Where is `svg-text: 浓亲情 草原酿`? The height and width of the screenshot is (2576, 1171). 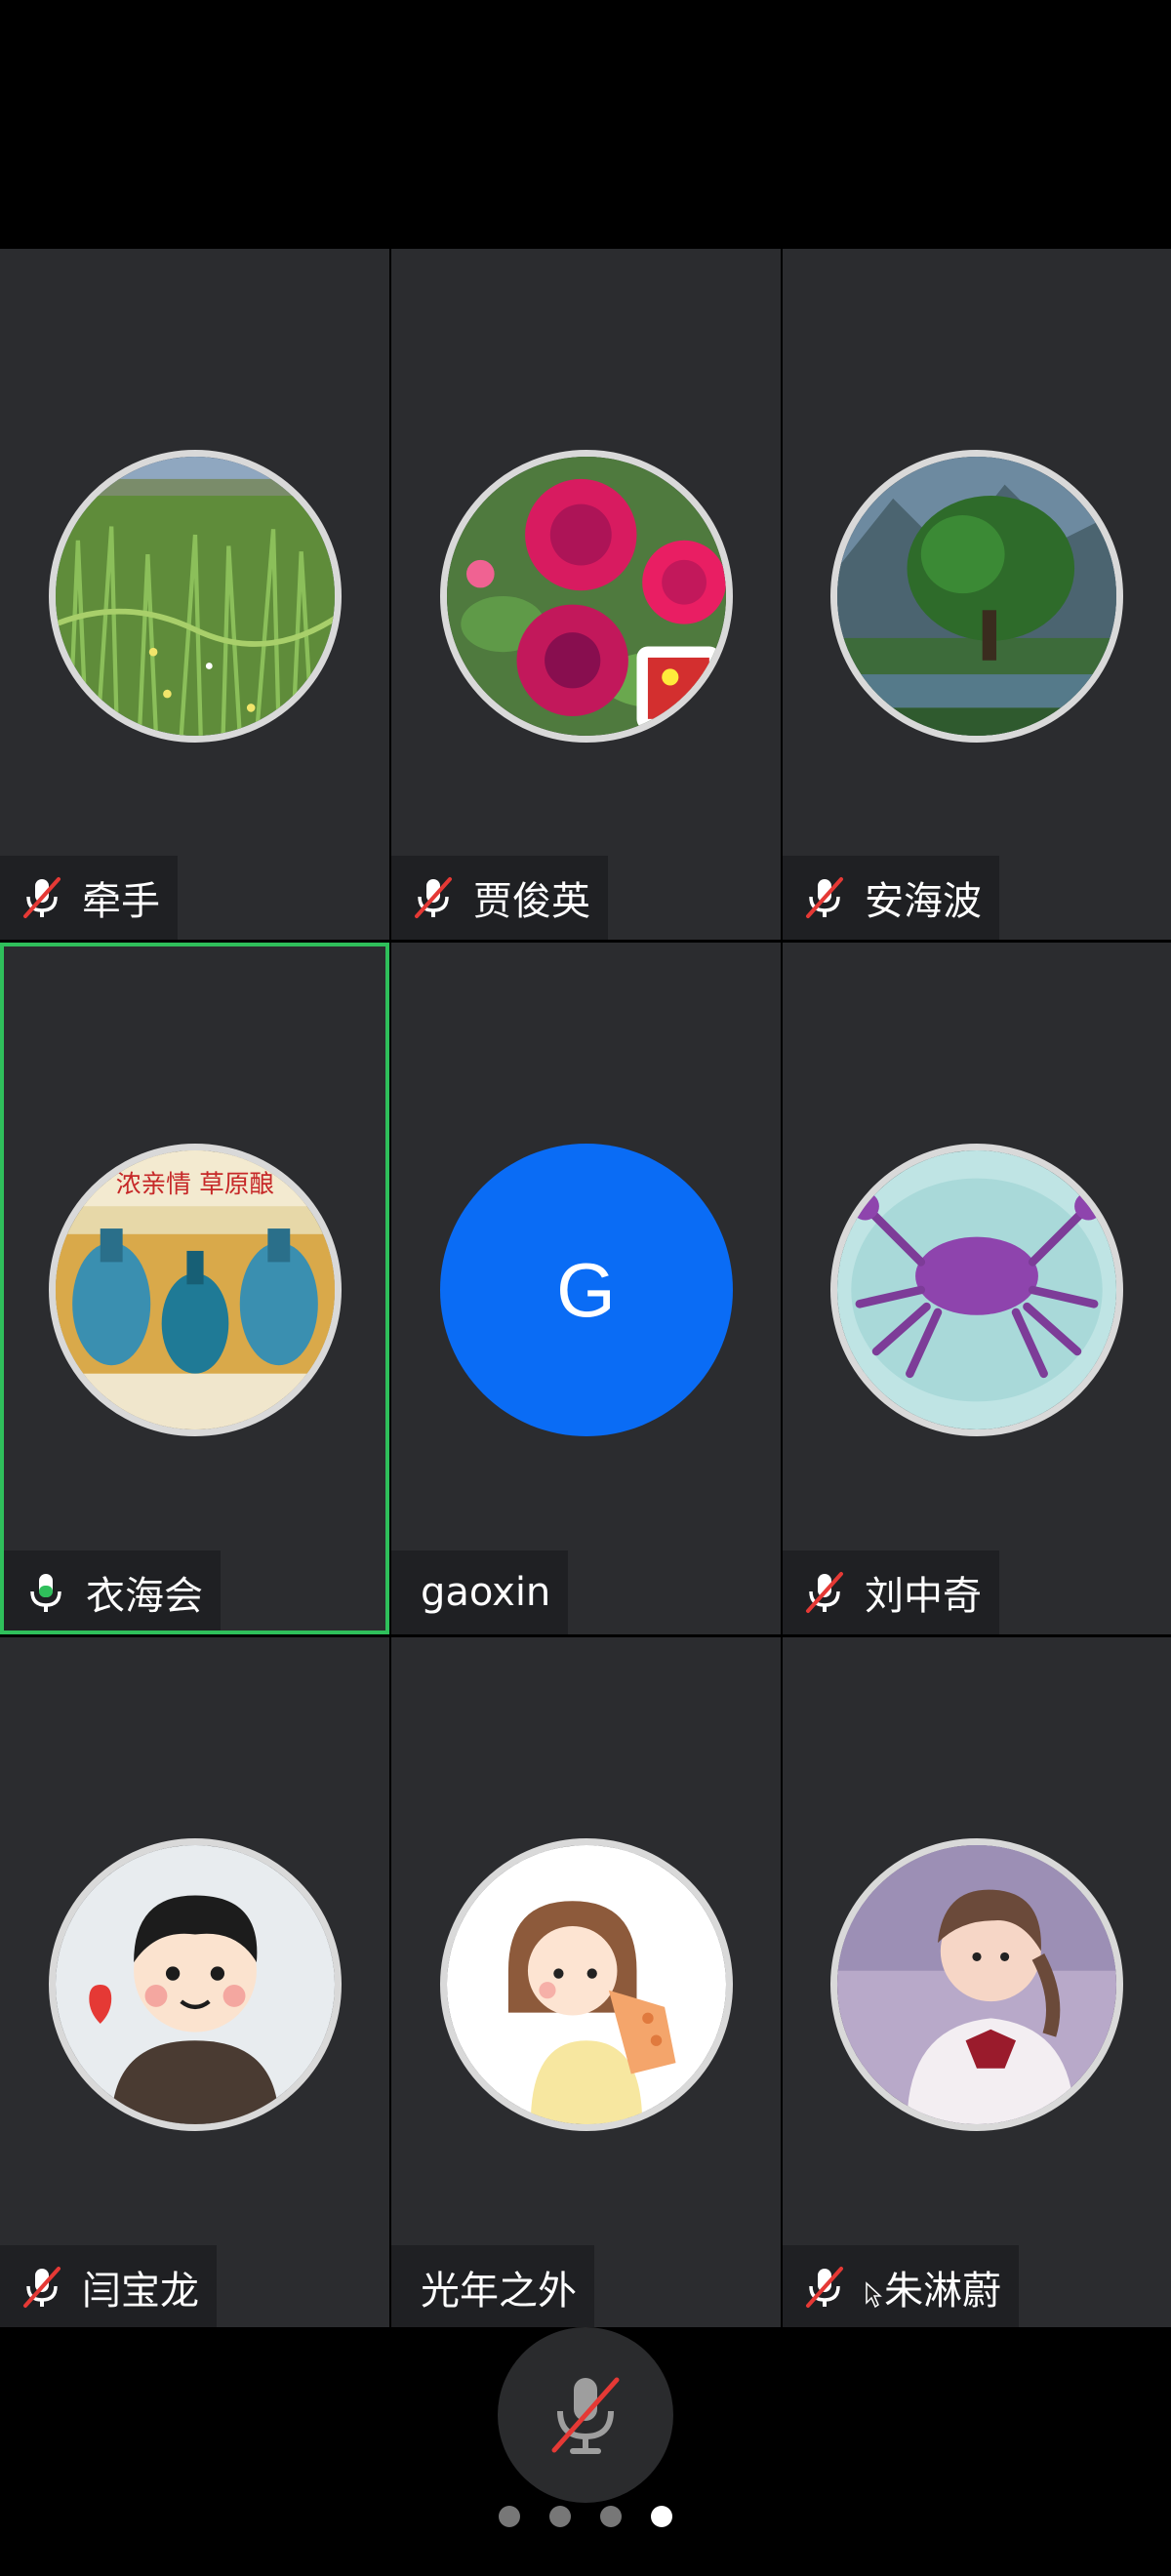
svg-text: 浓亲情 草原酿 is located at coordinates (194, 1184).